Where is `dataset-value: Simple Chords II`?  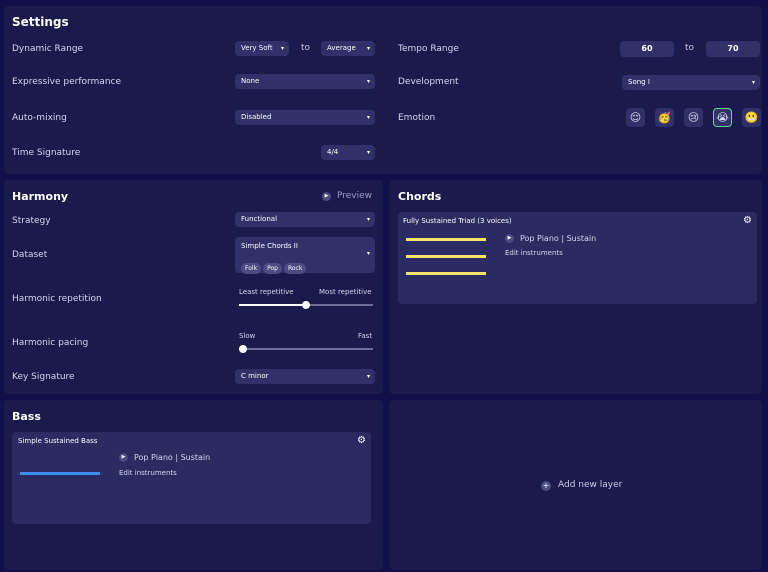 dataset-value: Simple Chords II is located at coordinates (269, 246).